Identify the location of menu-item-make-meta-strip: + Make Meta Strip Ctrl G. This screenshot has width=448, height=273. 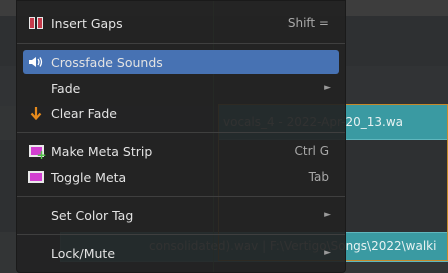
(181, 151).